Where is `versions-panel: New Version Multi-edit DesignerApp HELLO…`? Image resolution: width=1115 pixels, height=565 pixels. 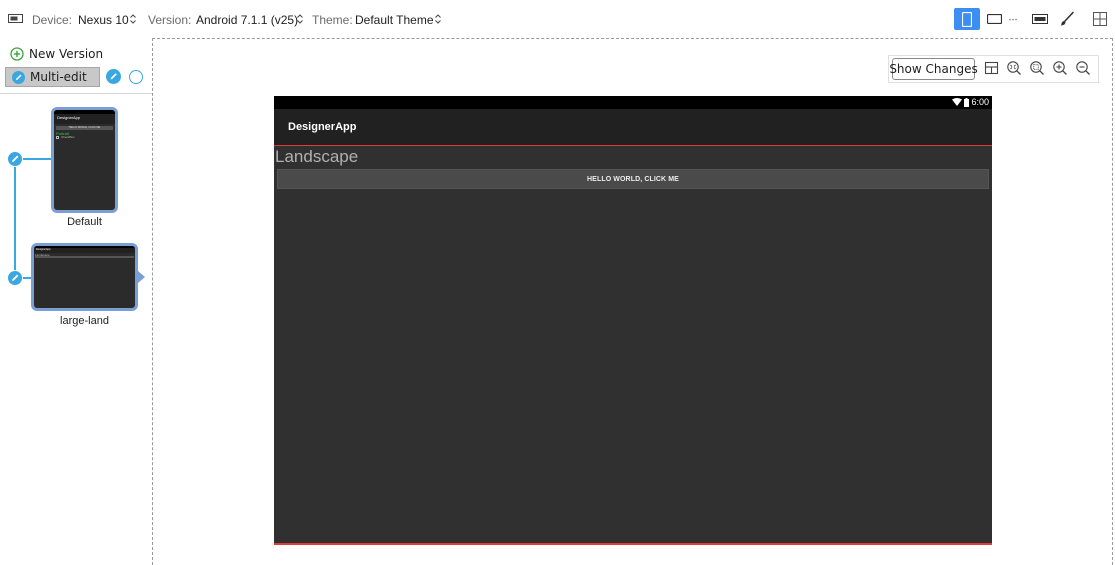
versions-panel: New Version Multi-edit DesignerApp HELLO… is located at coordinates (76, 301).